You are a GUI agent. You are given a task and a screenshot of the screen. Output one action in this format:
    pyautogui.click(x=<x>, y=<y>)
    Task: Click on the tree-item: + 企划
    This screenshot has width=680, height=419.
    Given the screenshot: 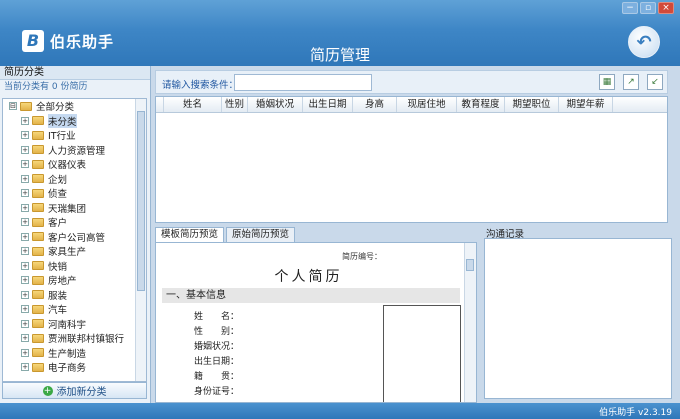 What is the action you would take?
    pyautogui.click(x=74, y=179)
    